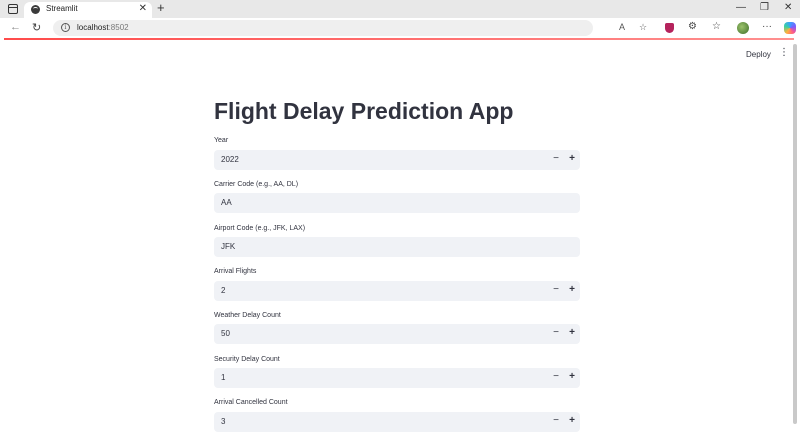 This screenshot has width=800, height=432. I want to click on new-tab-button: +, so click(161, 8).